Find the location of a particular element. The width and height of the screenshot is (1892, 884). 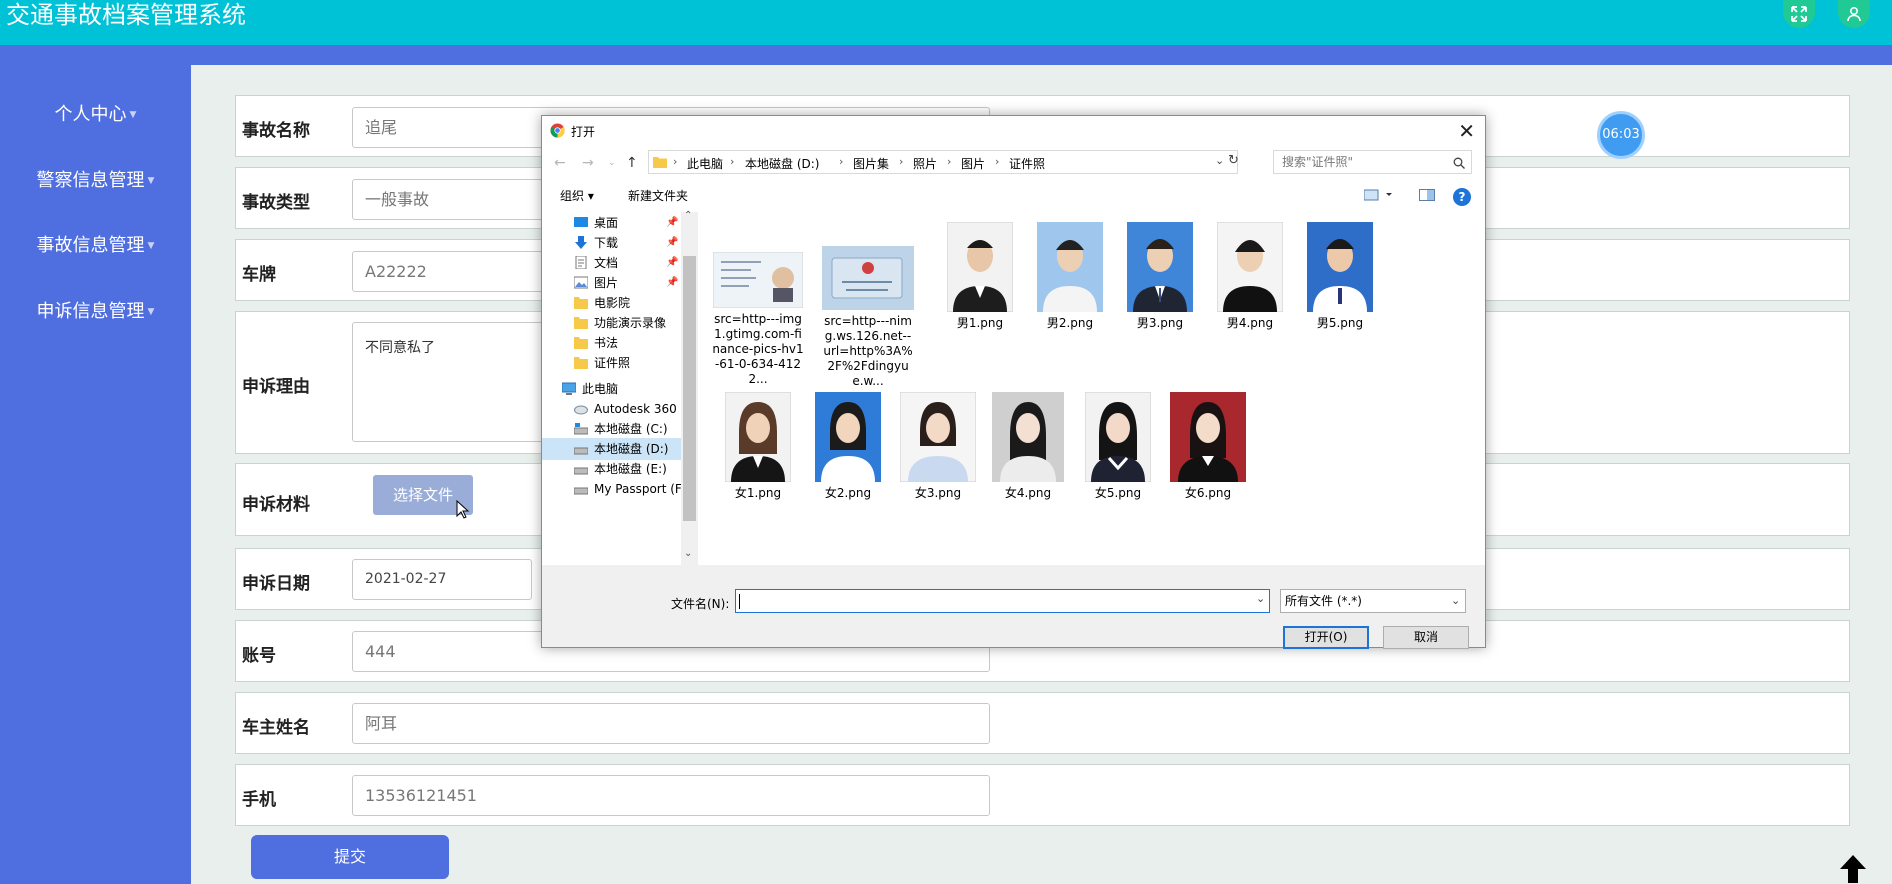

nav-item-my-passport: My Passport (F is located at coordinates (611, 489).